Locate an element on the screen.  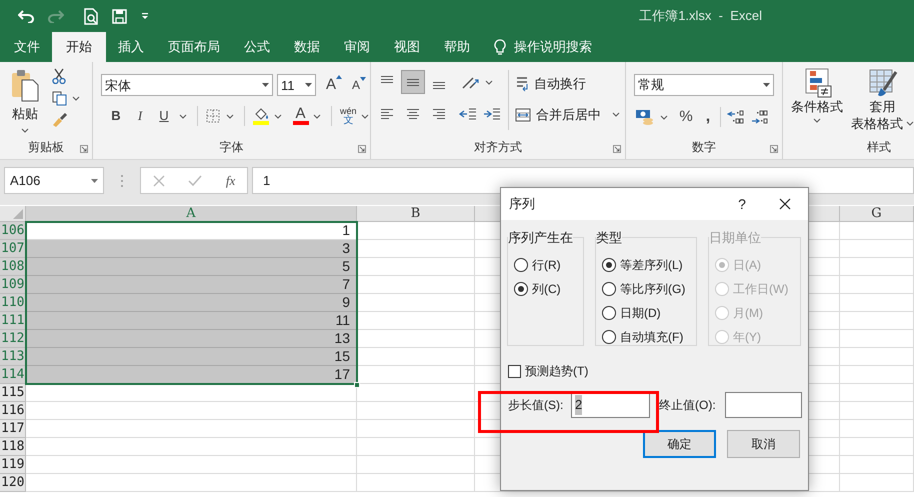
underline-button: U is located at coordinates (164, 116).